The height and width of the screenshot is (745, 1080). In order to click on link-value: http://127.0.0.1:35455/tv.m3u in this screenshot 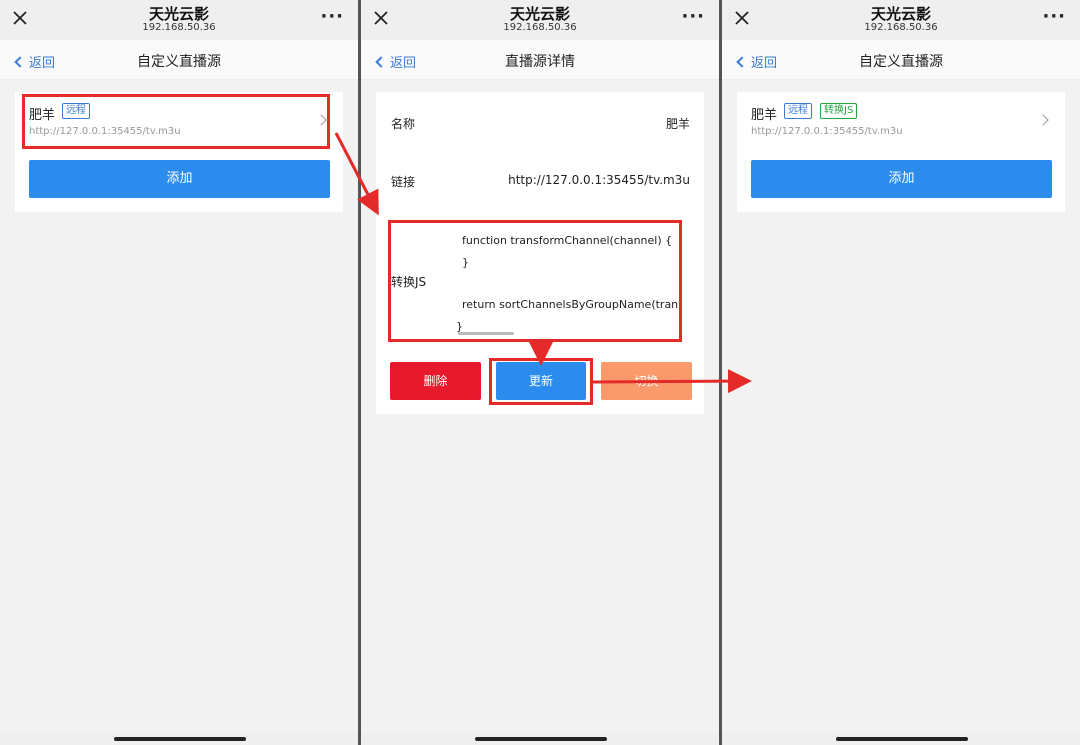, I will do `click(599, 180)`.